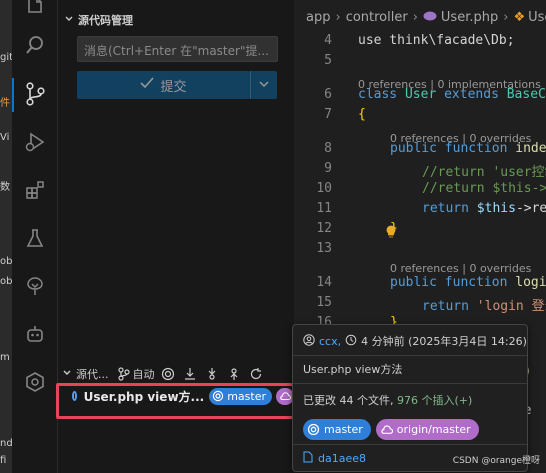  I want to click on line-number: 13, so click(324, 248).